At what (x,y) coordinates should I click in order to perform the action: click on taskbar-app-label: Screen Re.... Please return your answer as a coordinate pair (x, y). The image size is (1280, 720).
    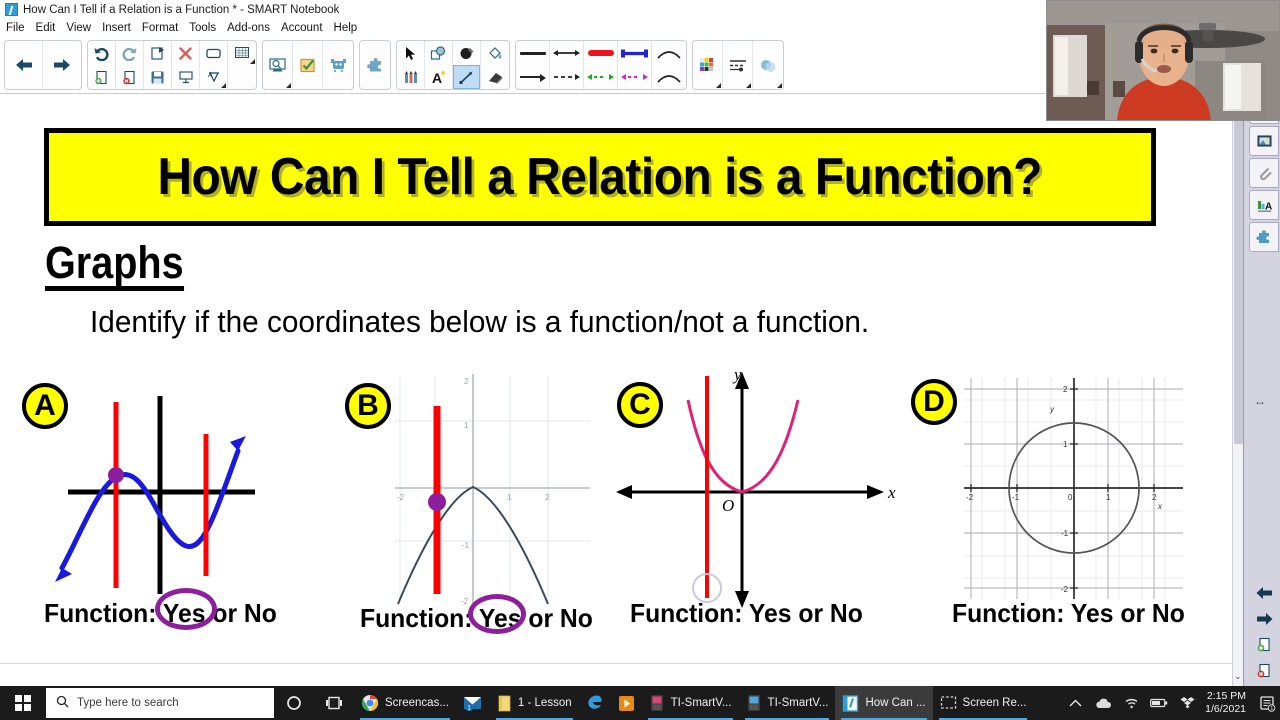
    Looking at the image, I should click on (994, 703).